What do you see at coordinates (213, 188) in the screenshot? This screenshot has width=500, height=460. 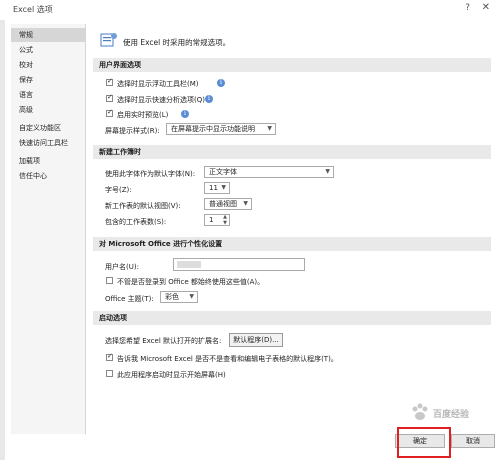 I see `font-size-value: 11` at bounding box center [213, 188].